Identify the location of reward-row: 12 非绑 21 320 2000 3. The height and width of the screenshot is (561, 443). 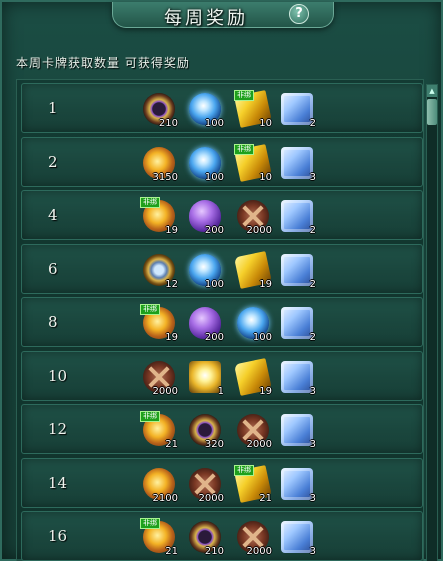
(222, 431).